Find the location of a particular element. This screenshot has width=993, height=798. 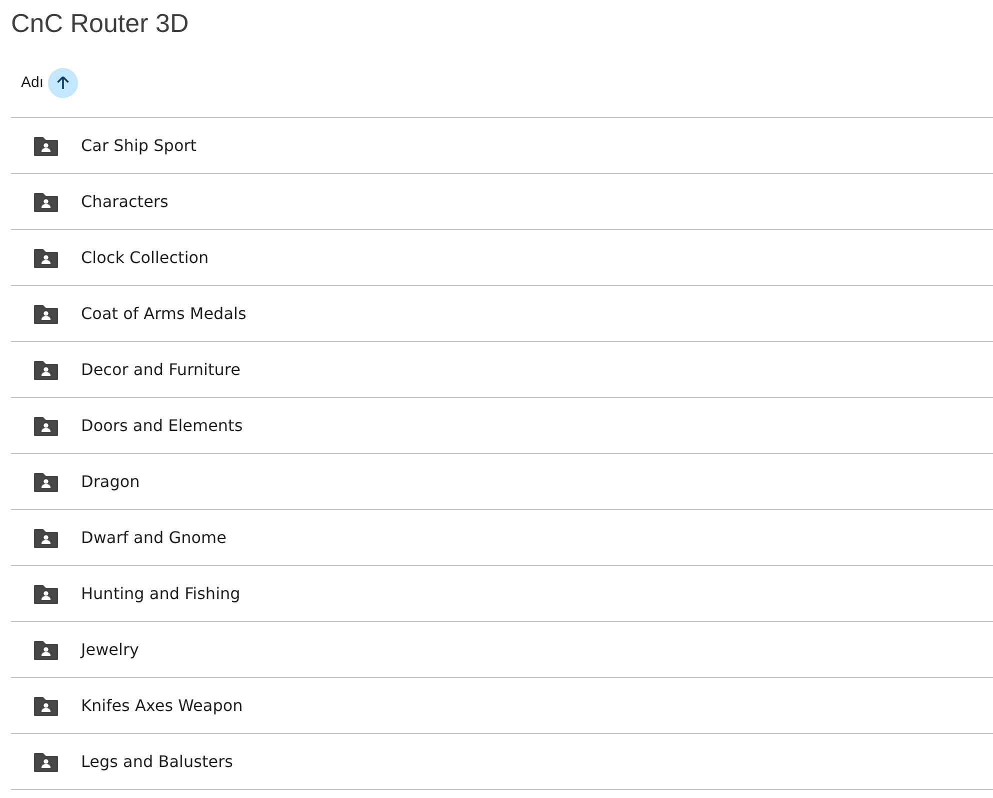

folder-title: CnC Router 3D is located at coordinates (100, 23).